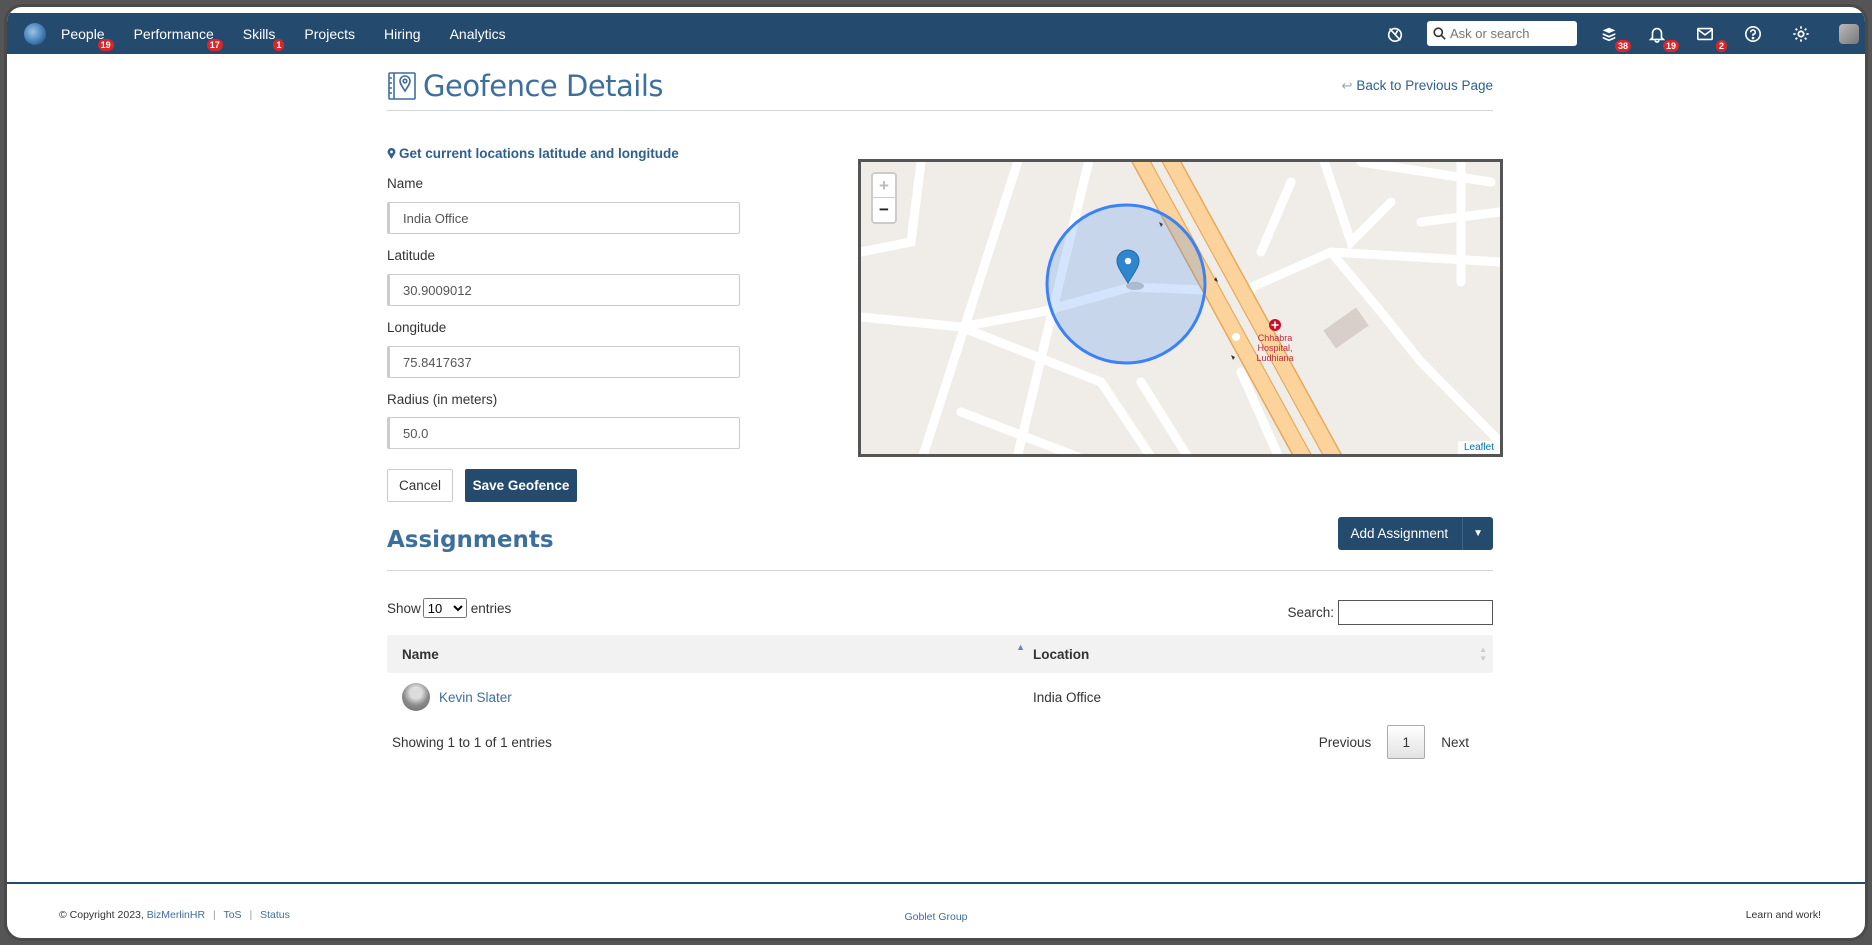 The width and height of the screenshot is (1872, 945). I want to click on navbar-right: 38 19 2, so click(1625, 36).